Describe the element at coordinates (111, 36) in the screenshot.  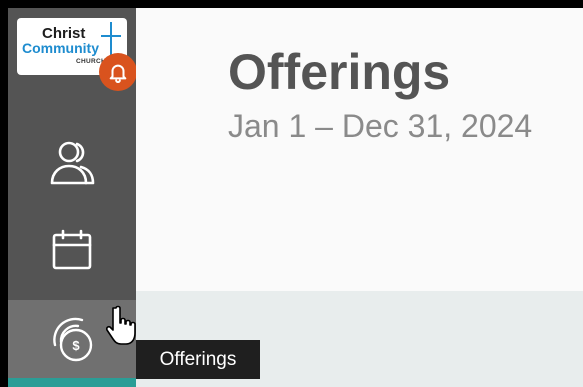
I see `logo-cross-horizontal` at that location.